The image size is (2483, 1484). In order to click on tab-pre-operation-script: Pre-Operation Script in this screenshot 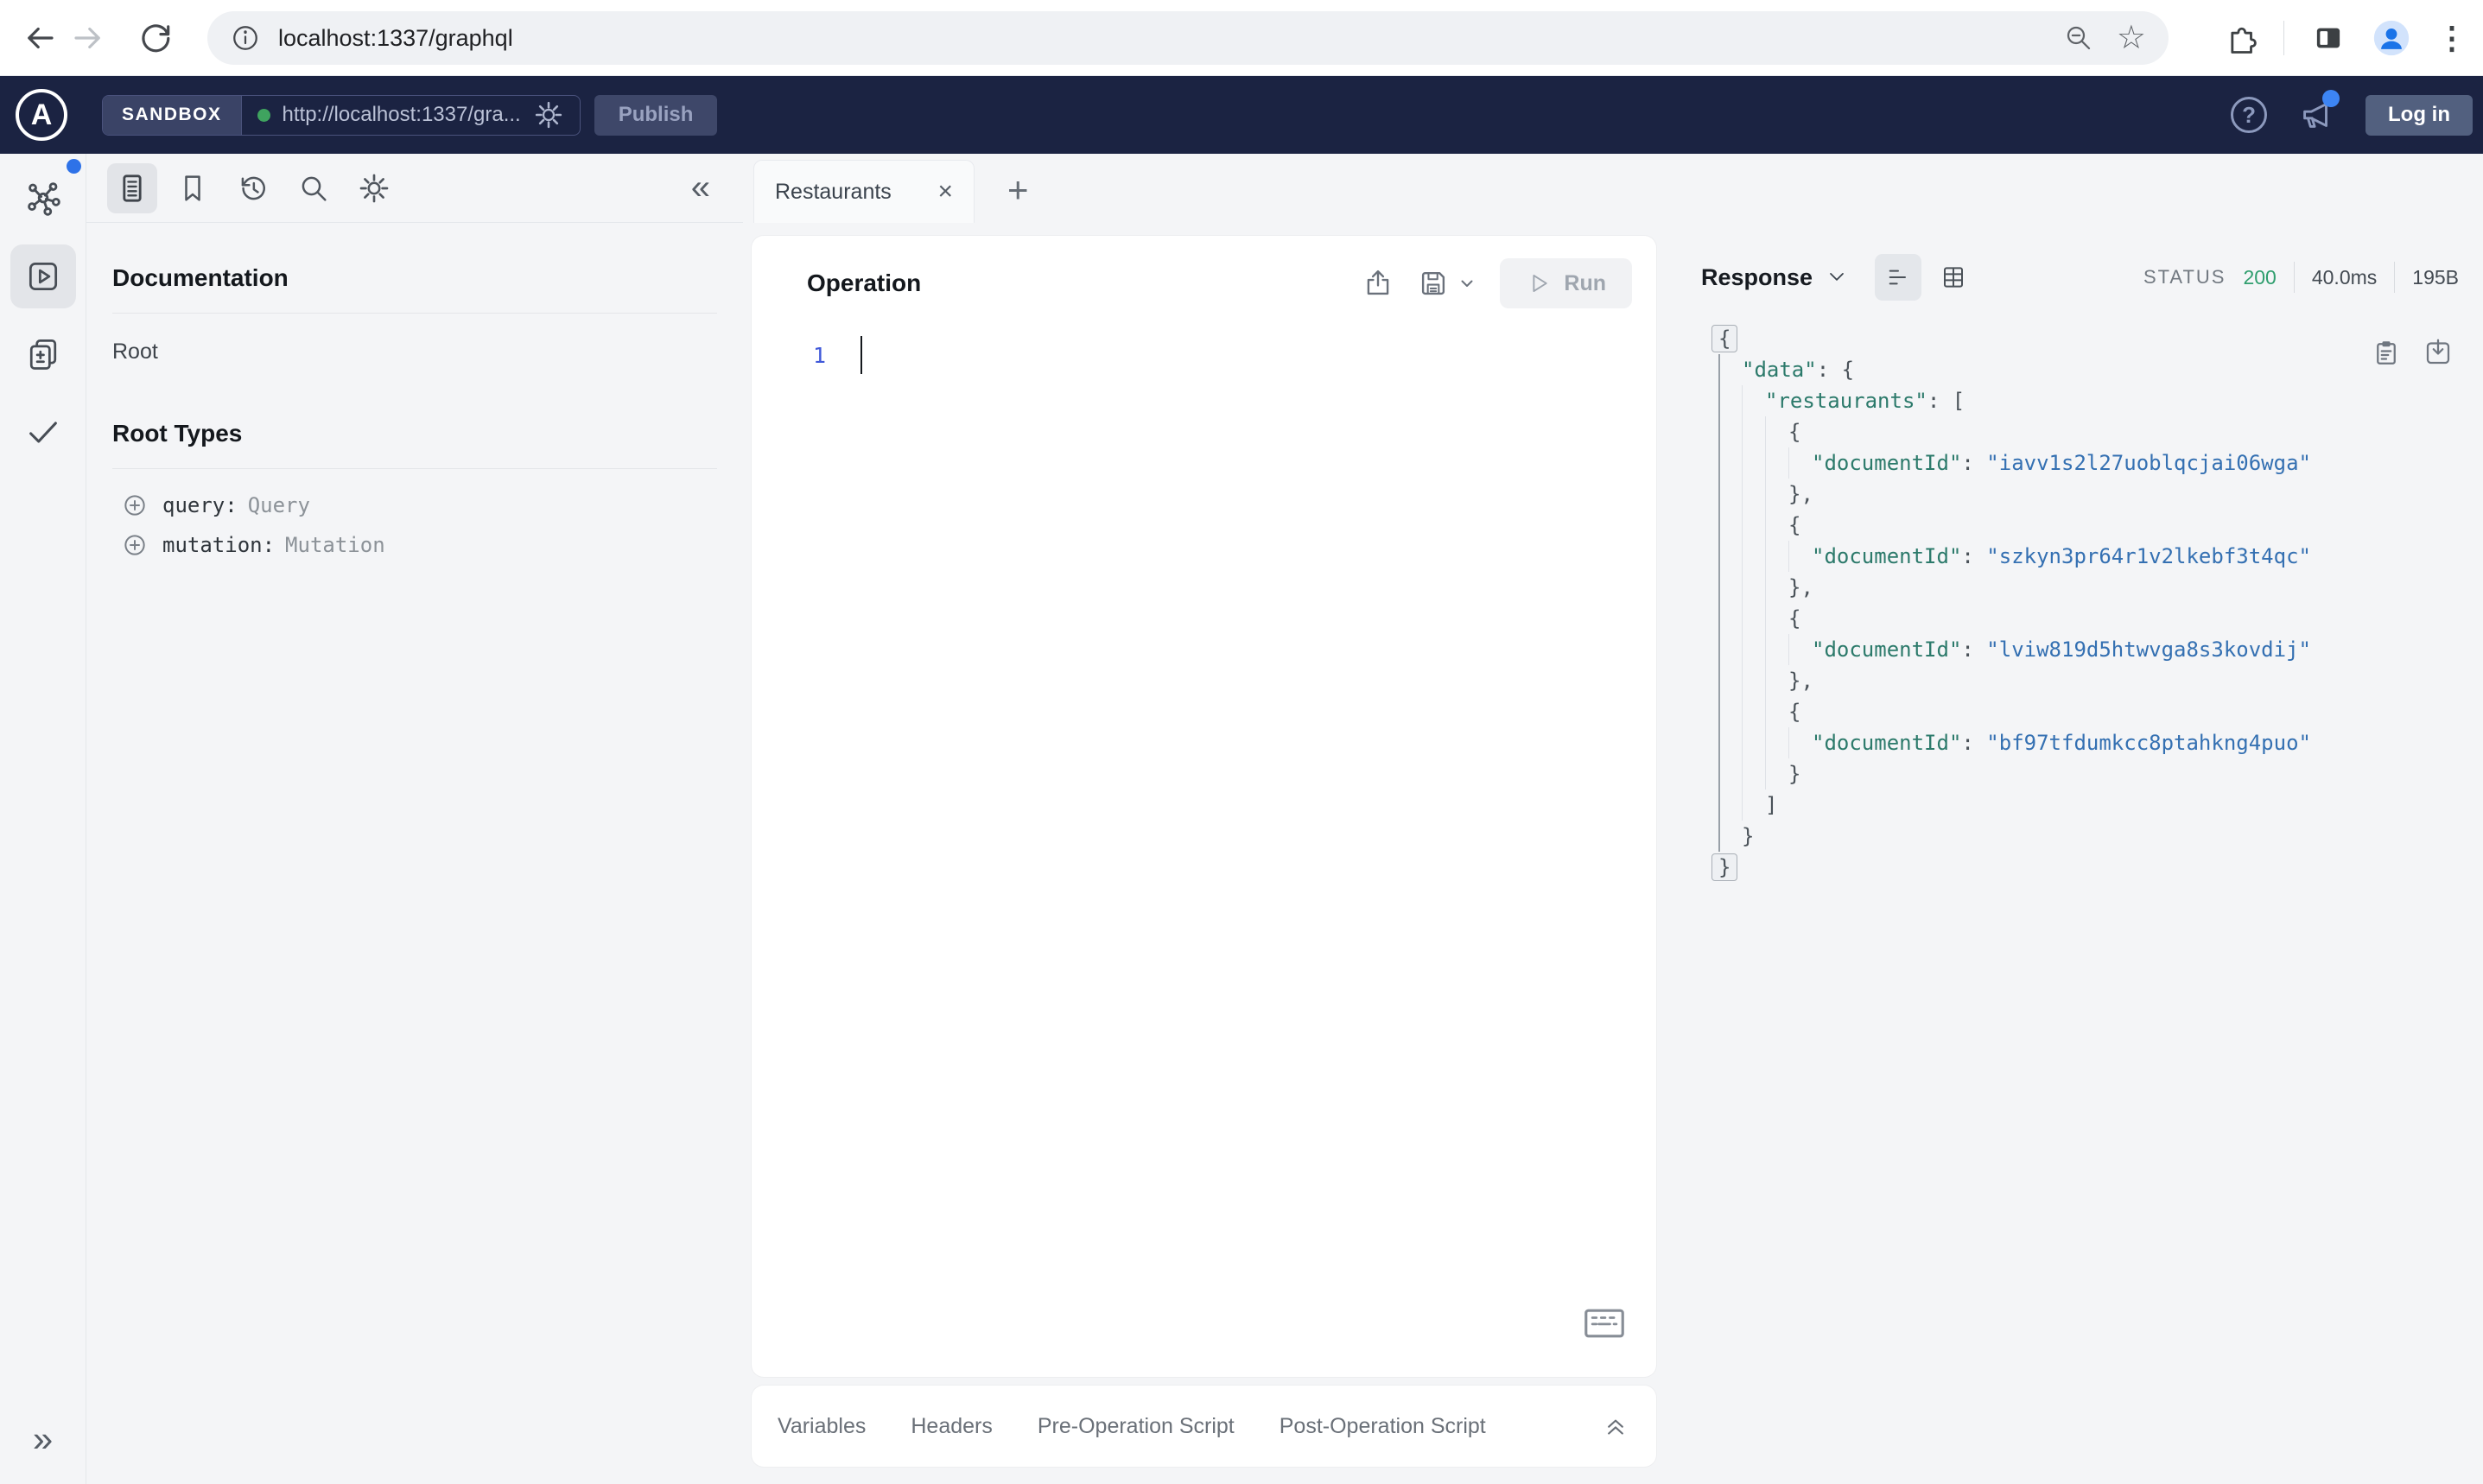, I will do `click(1137, 1426)`.